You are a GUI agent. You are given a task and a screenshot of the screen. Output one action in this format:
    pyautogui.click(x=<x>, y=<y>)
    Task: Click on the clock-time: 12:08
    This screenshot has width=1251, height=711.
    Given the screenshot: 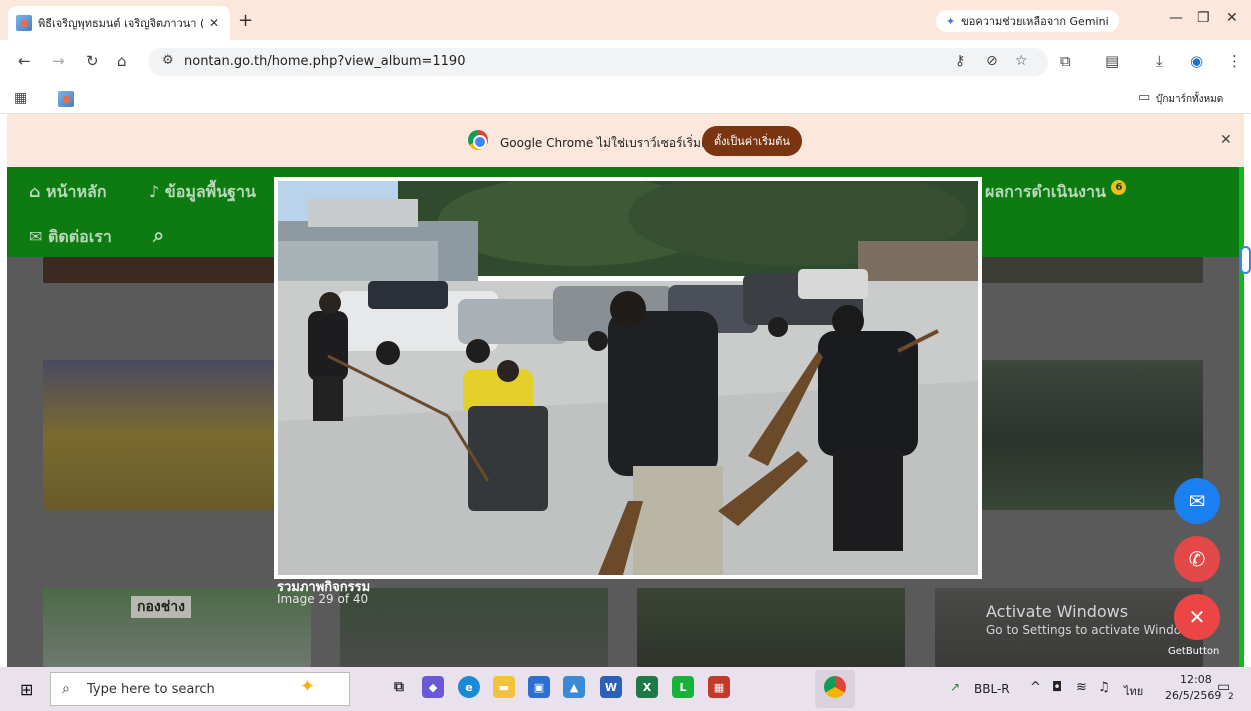 What is the action you would take?
    pyautogui.click(x=1196, y=679)
    